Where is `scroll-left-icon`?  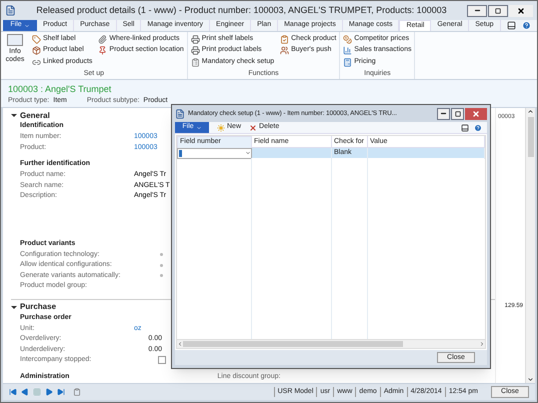 scroll-left-icon is located at coordinates (180, 344).